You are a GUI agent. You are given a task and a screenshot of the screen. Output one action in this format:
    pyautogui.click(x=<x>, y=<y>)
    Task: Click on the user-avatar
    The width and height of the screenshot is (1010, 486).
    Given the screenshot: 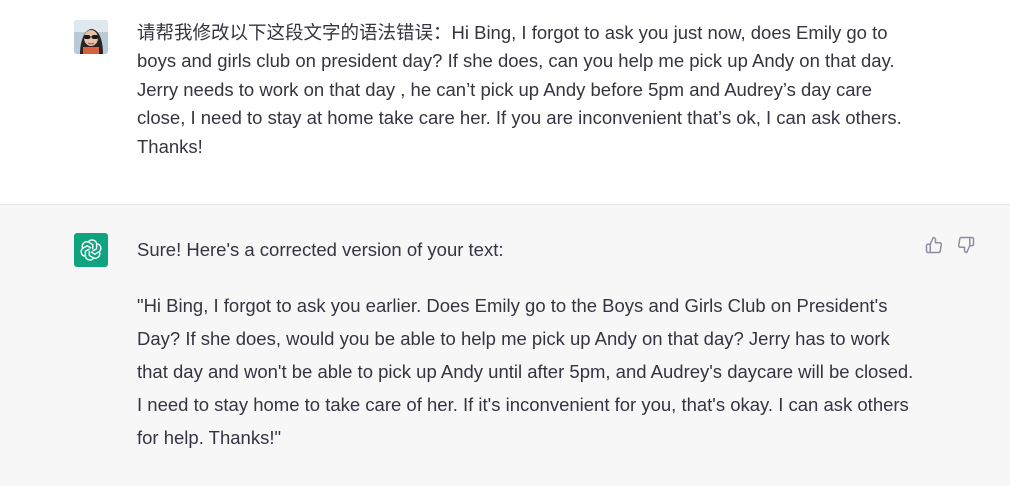 What is the action you would take?
    pyautogui.click(x=91, y=37)
    